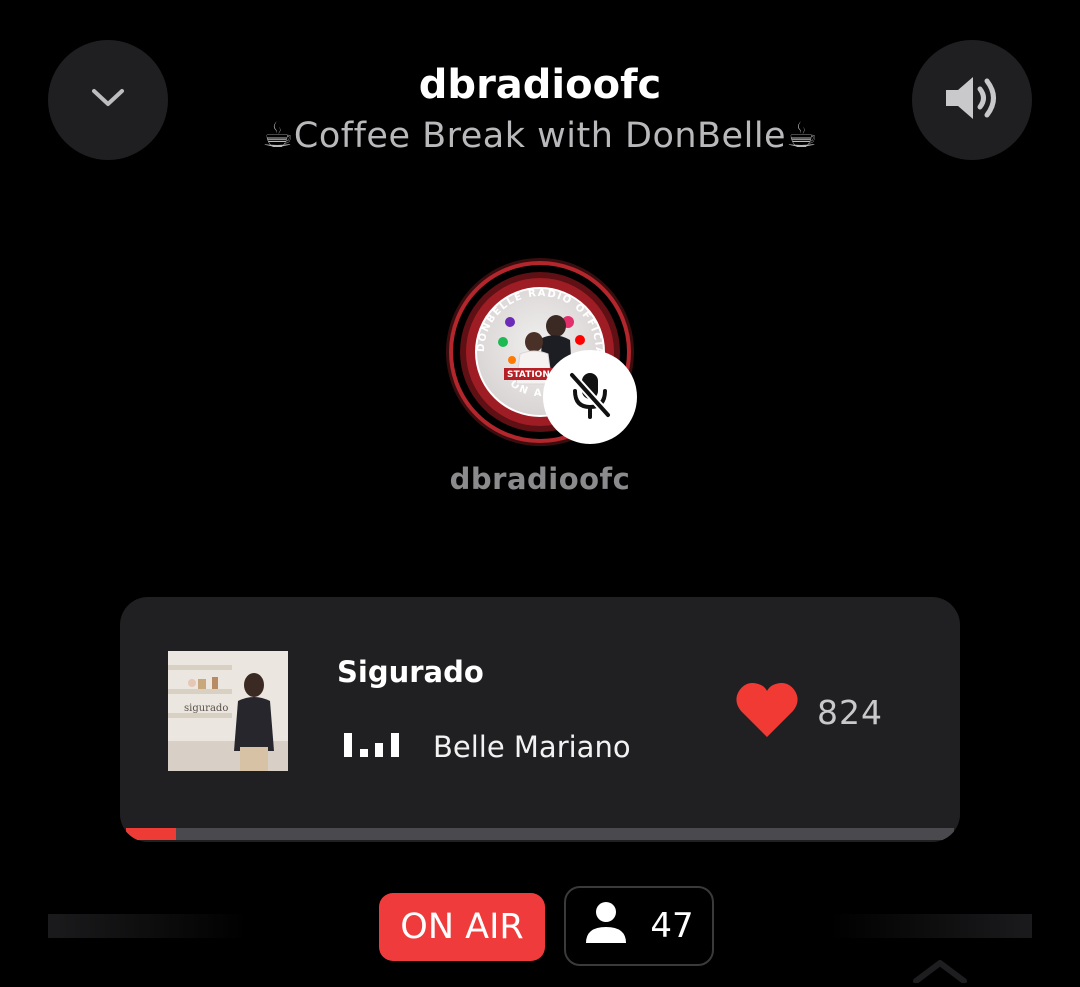  Describe the element at coordinates (532, 747) in the screenshot. I see `artist-name: Belle Mariano` at that location.